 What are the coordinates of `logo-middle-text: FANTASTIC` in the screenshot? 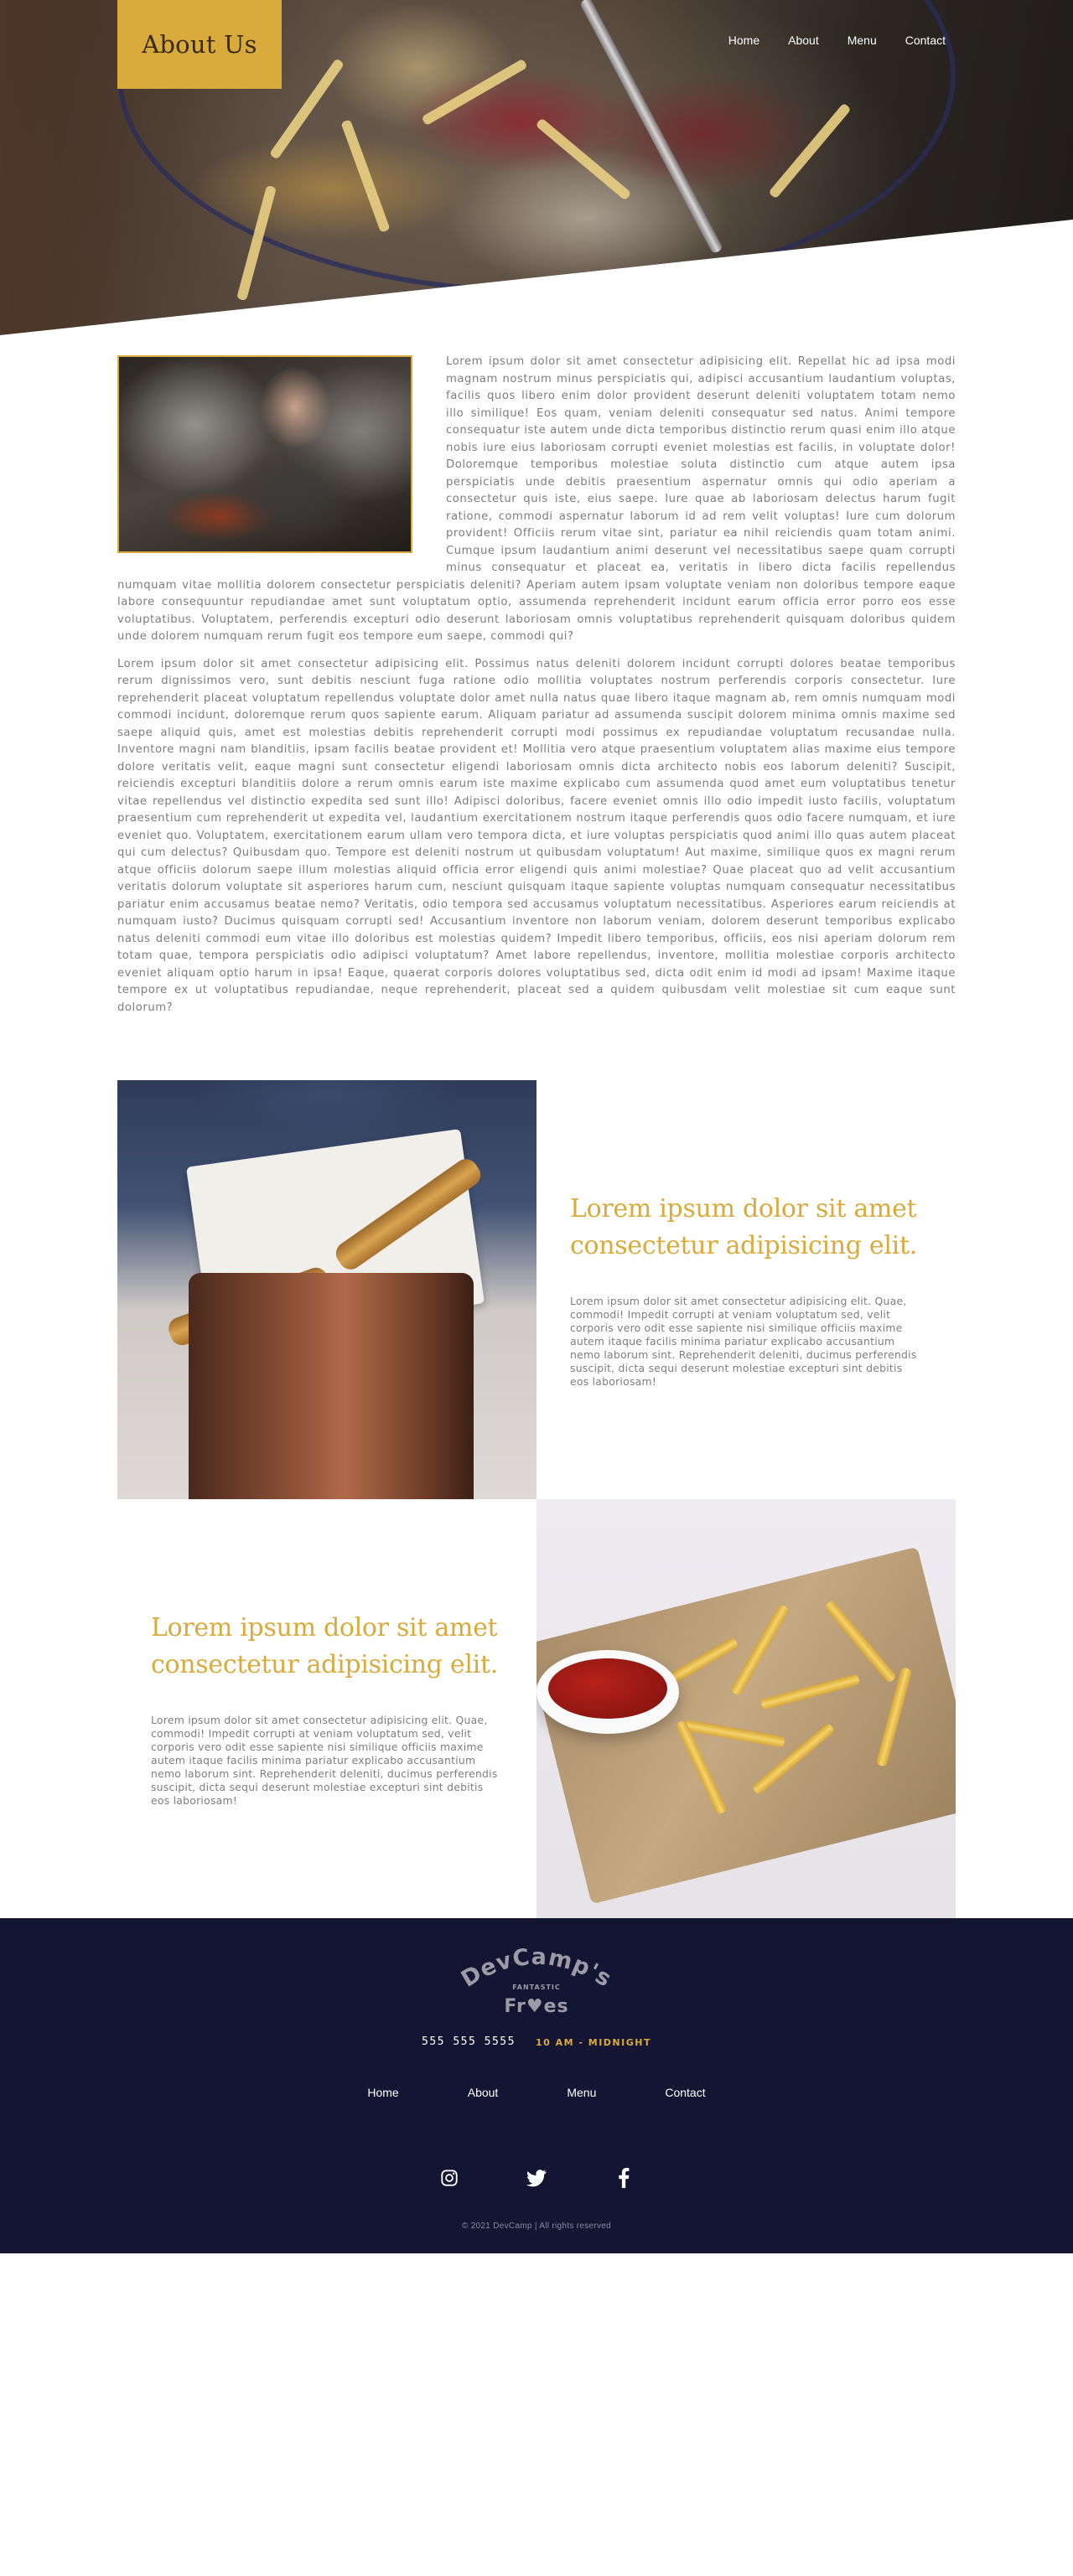 It's located at (536, 1987).